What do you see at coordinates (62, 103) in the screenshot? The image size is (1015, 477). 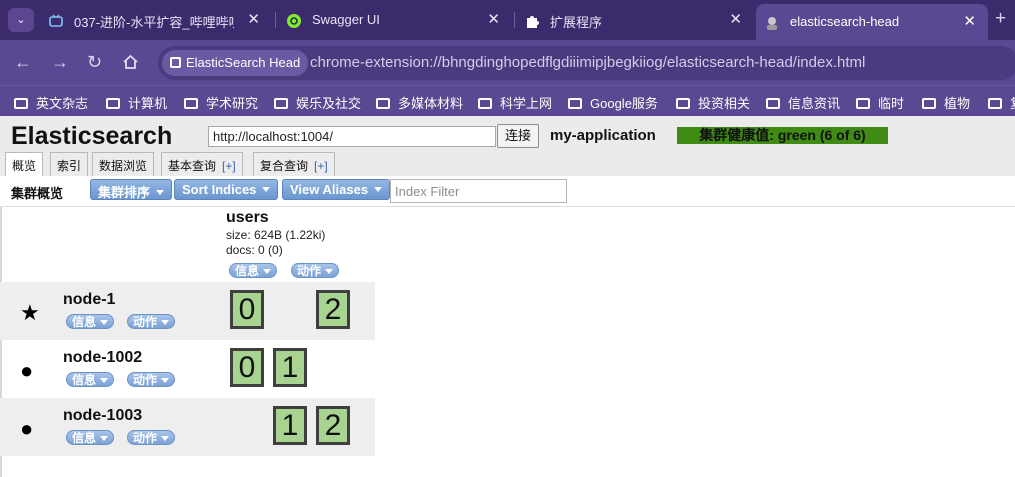 I see `bookmark-label: 英文杂志` at bounding box center [62, 103].